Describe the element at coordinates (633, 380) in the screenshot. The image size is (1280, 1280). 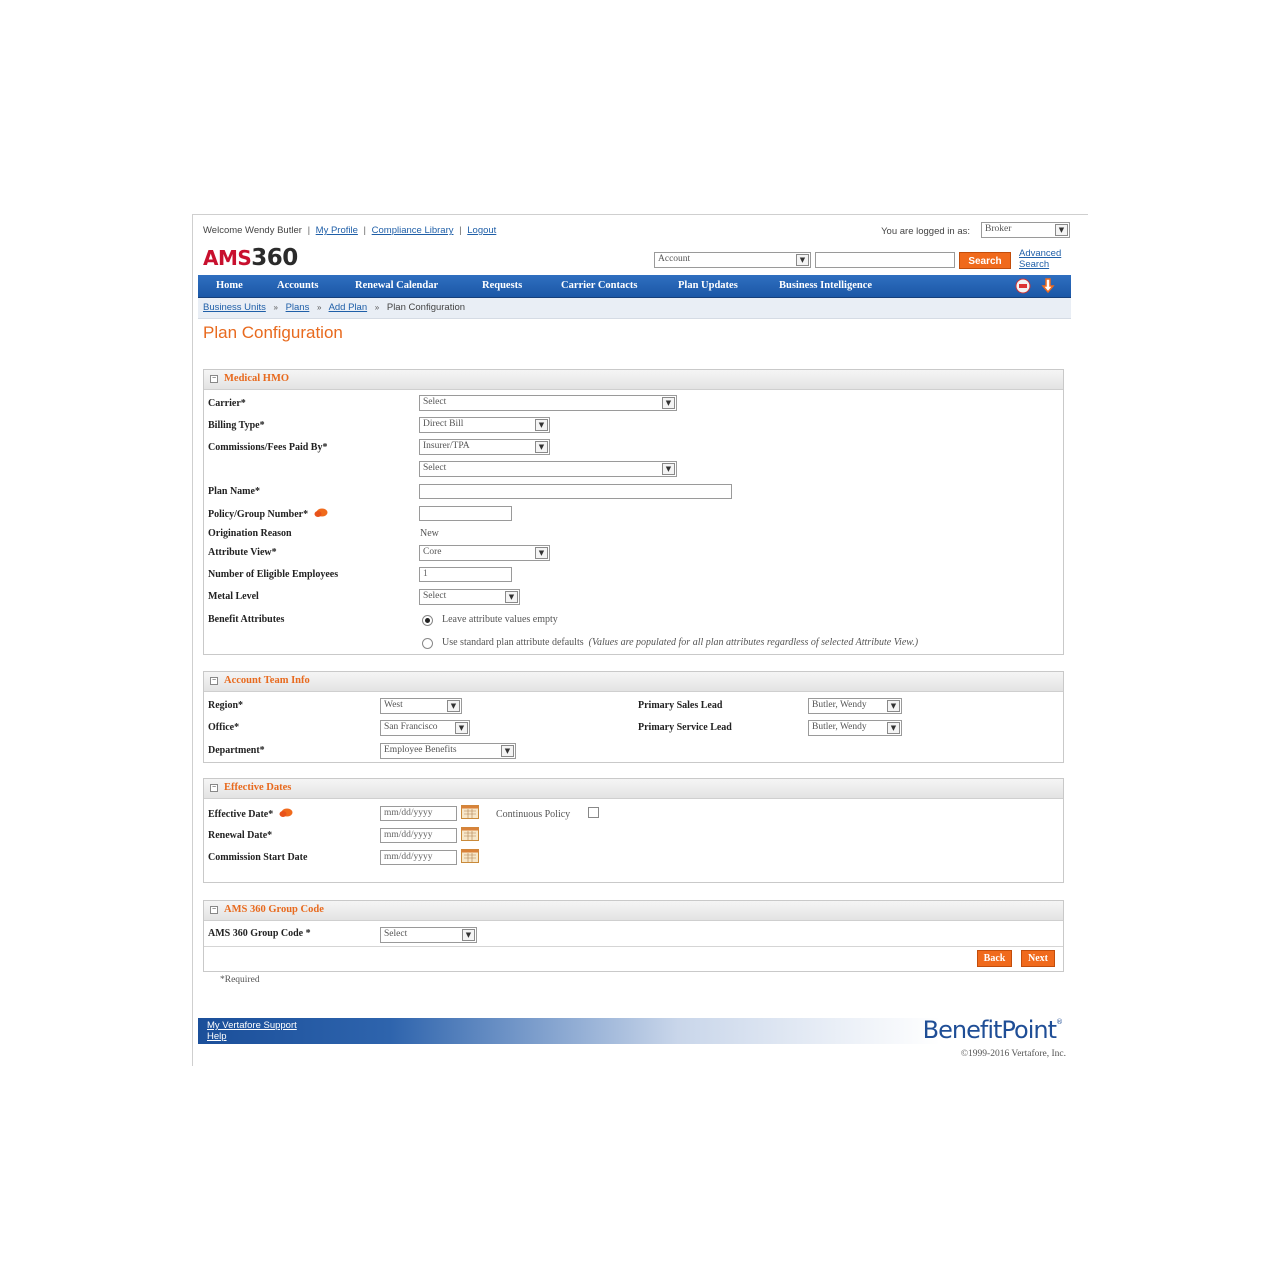
I see `section-header: − Medical HMO` at that location.